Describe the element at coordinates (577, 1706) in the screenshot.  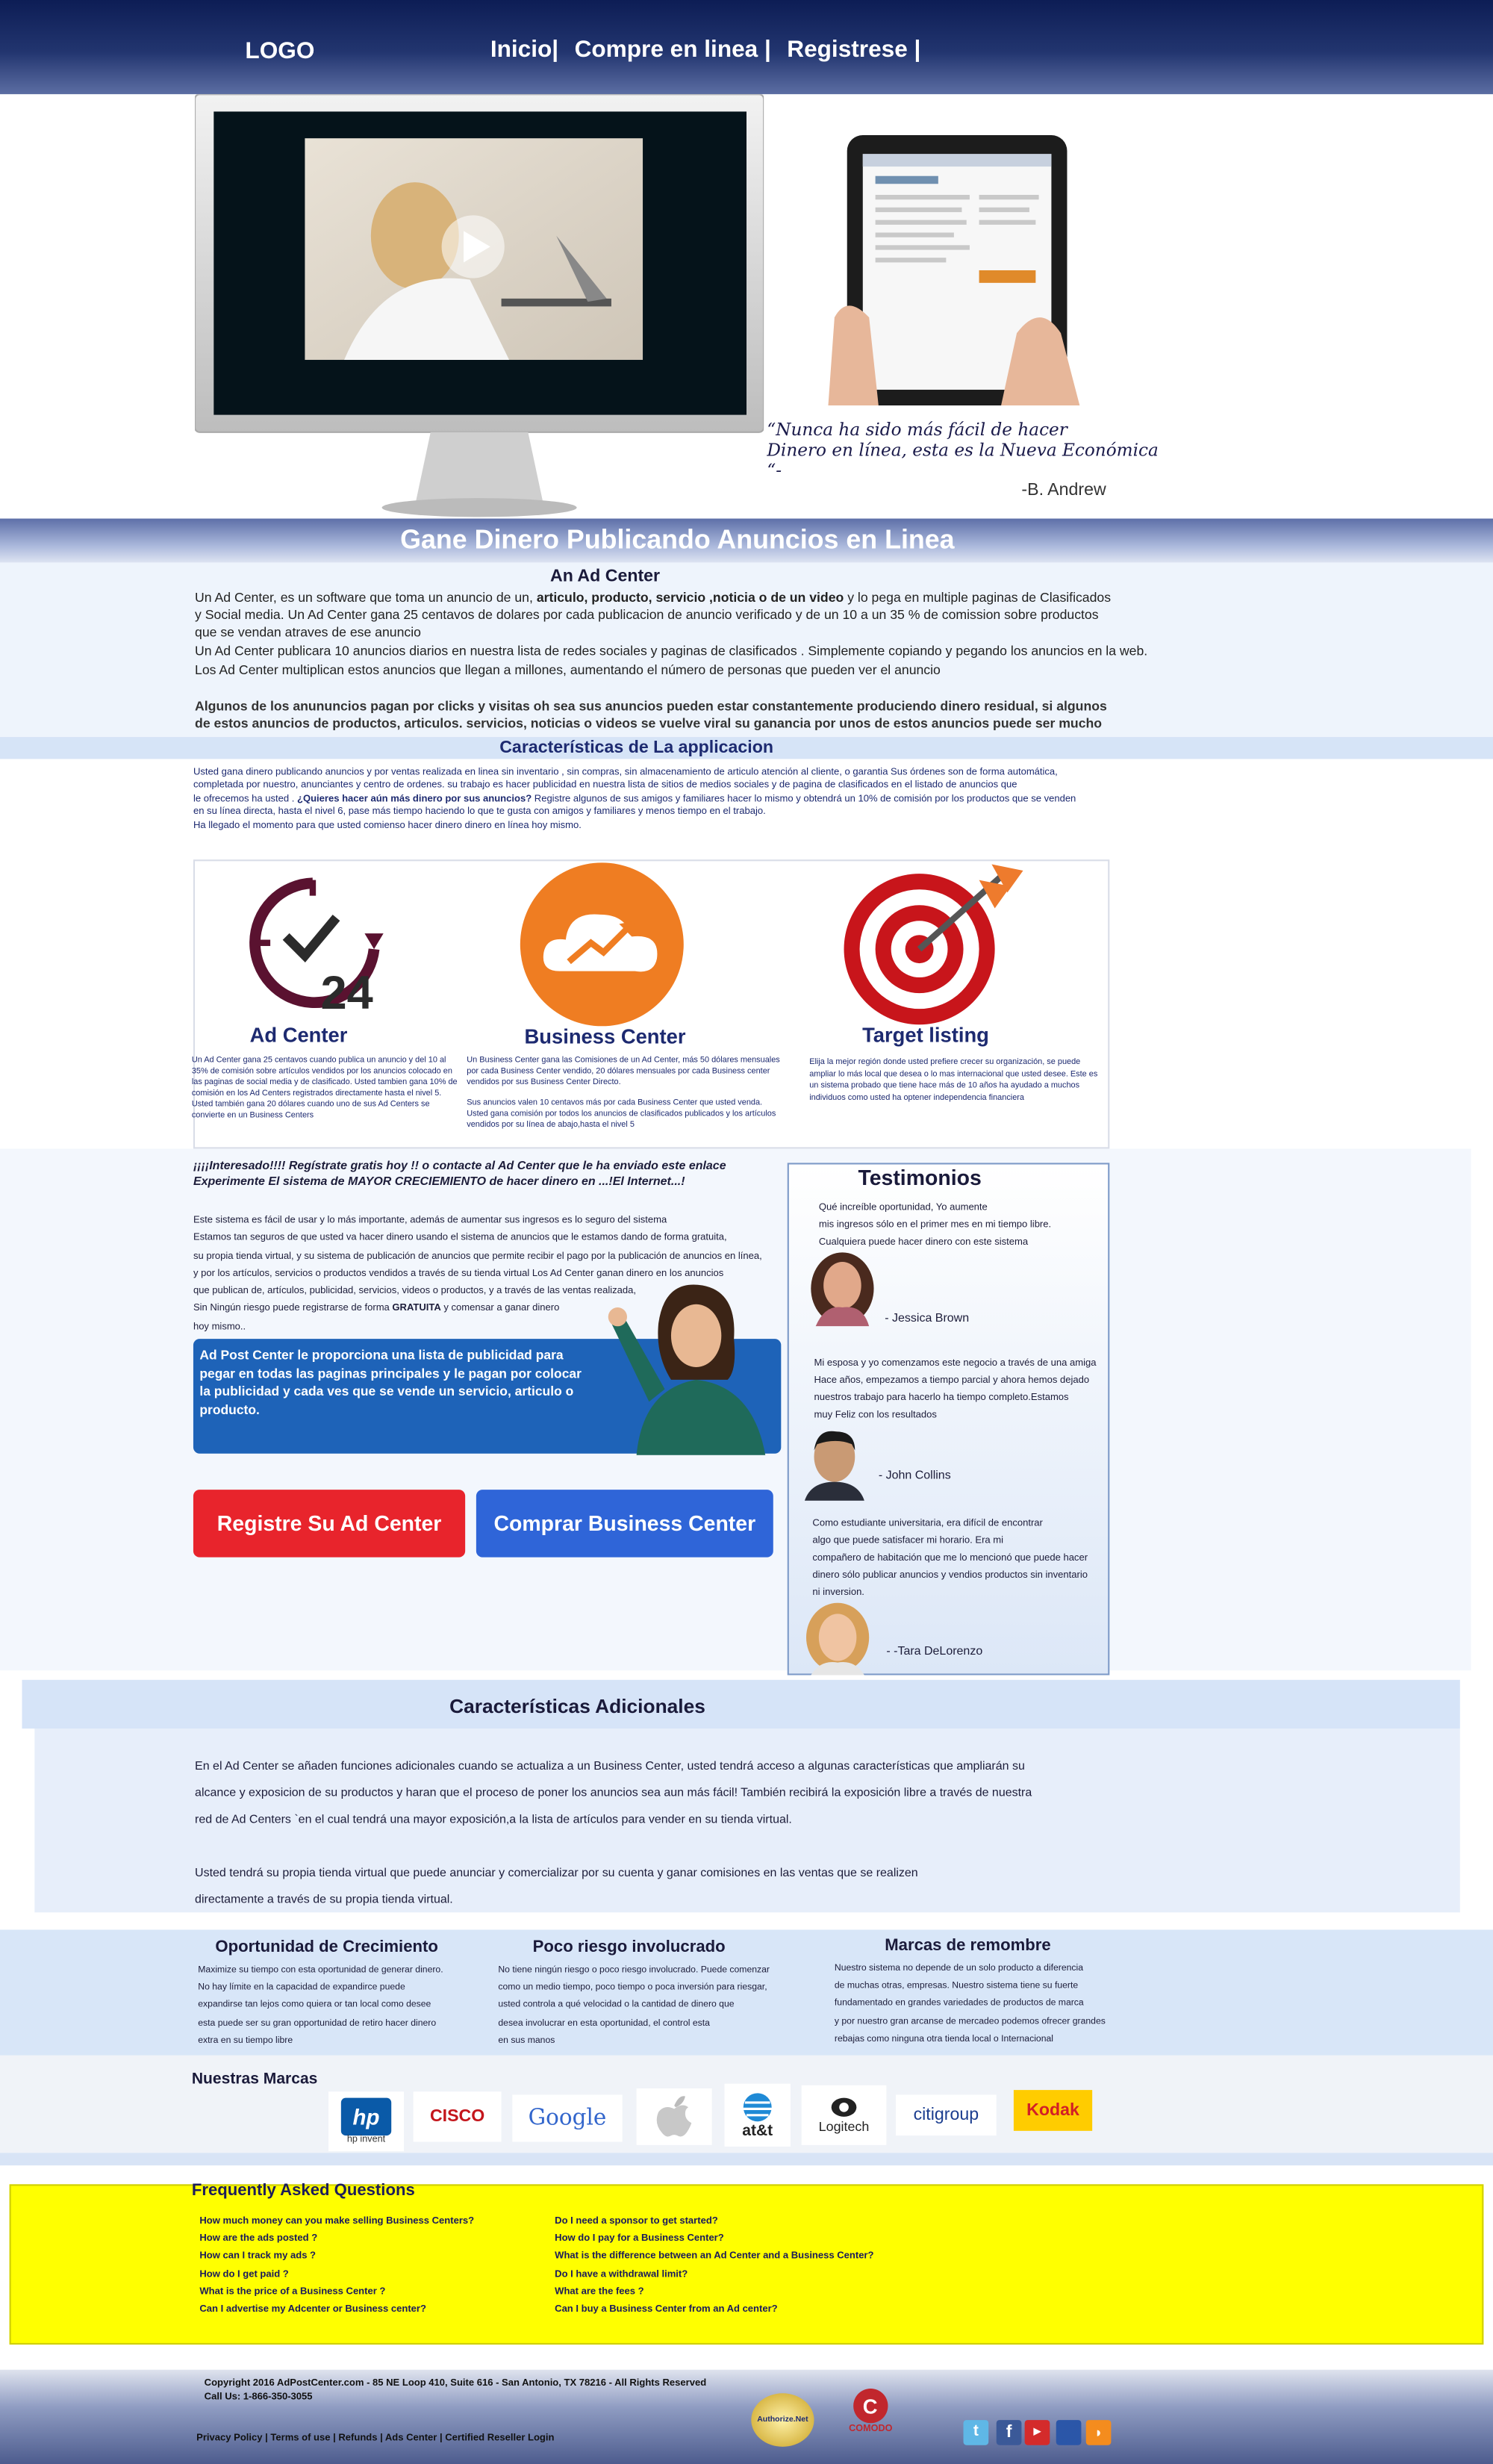
I see `extra-heading: Características Adicionales` at that location.